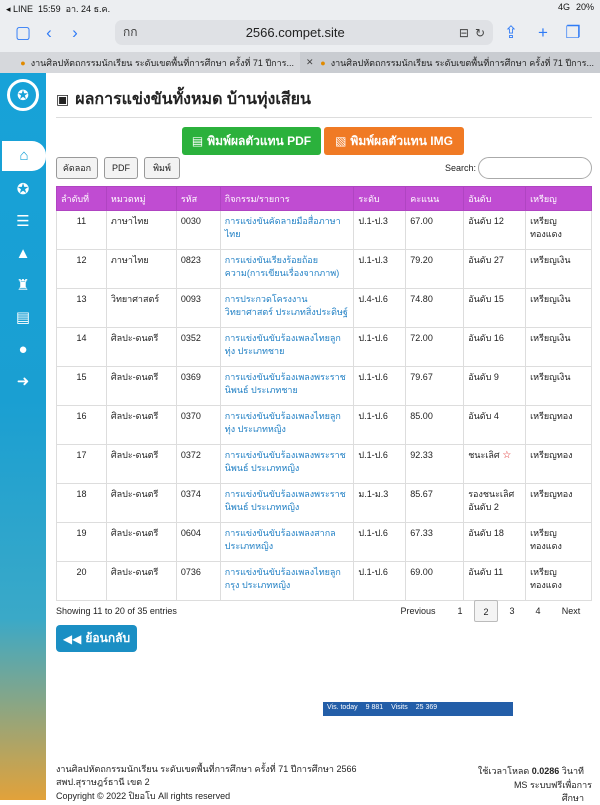 The image size is (600, 805). Describe the element at coordinates (300, 7) in the screenshot. I see `status-bar: ◂ LINE 15:59 อา. 24 ธ.ค. 4G 20%` at that location.